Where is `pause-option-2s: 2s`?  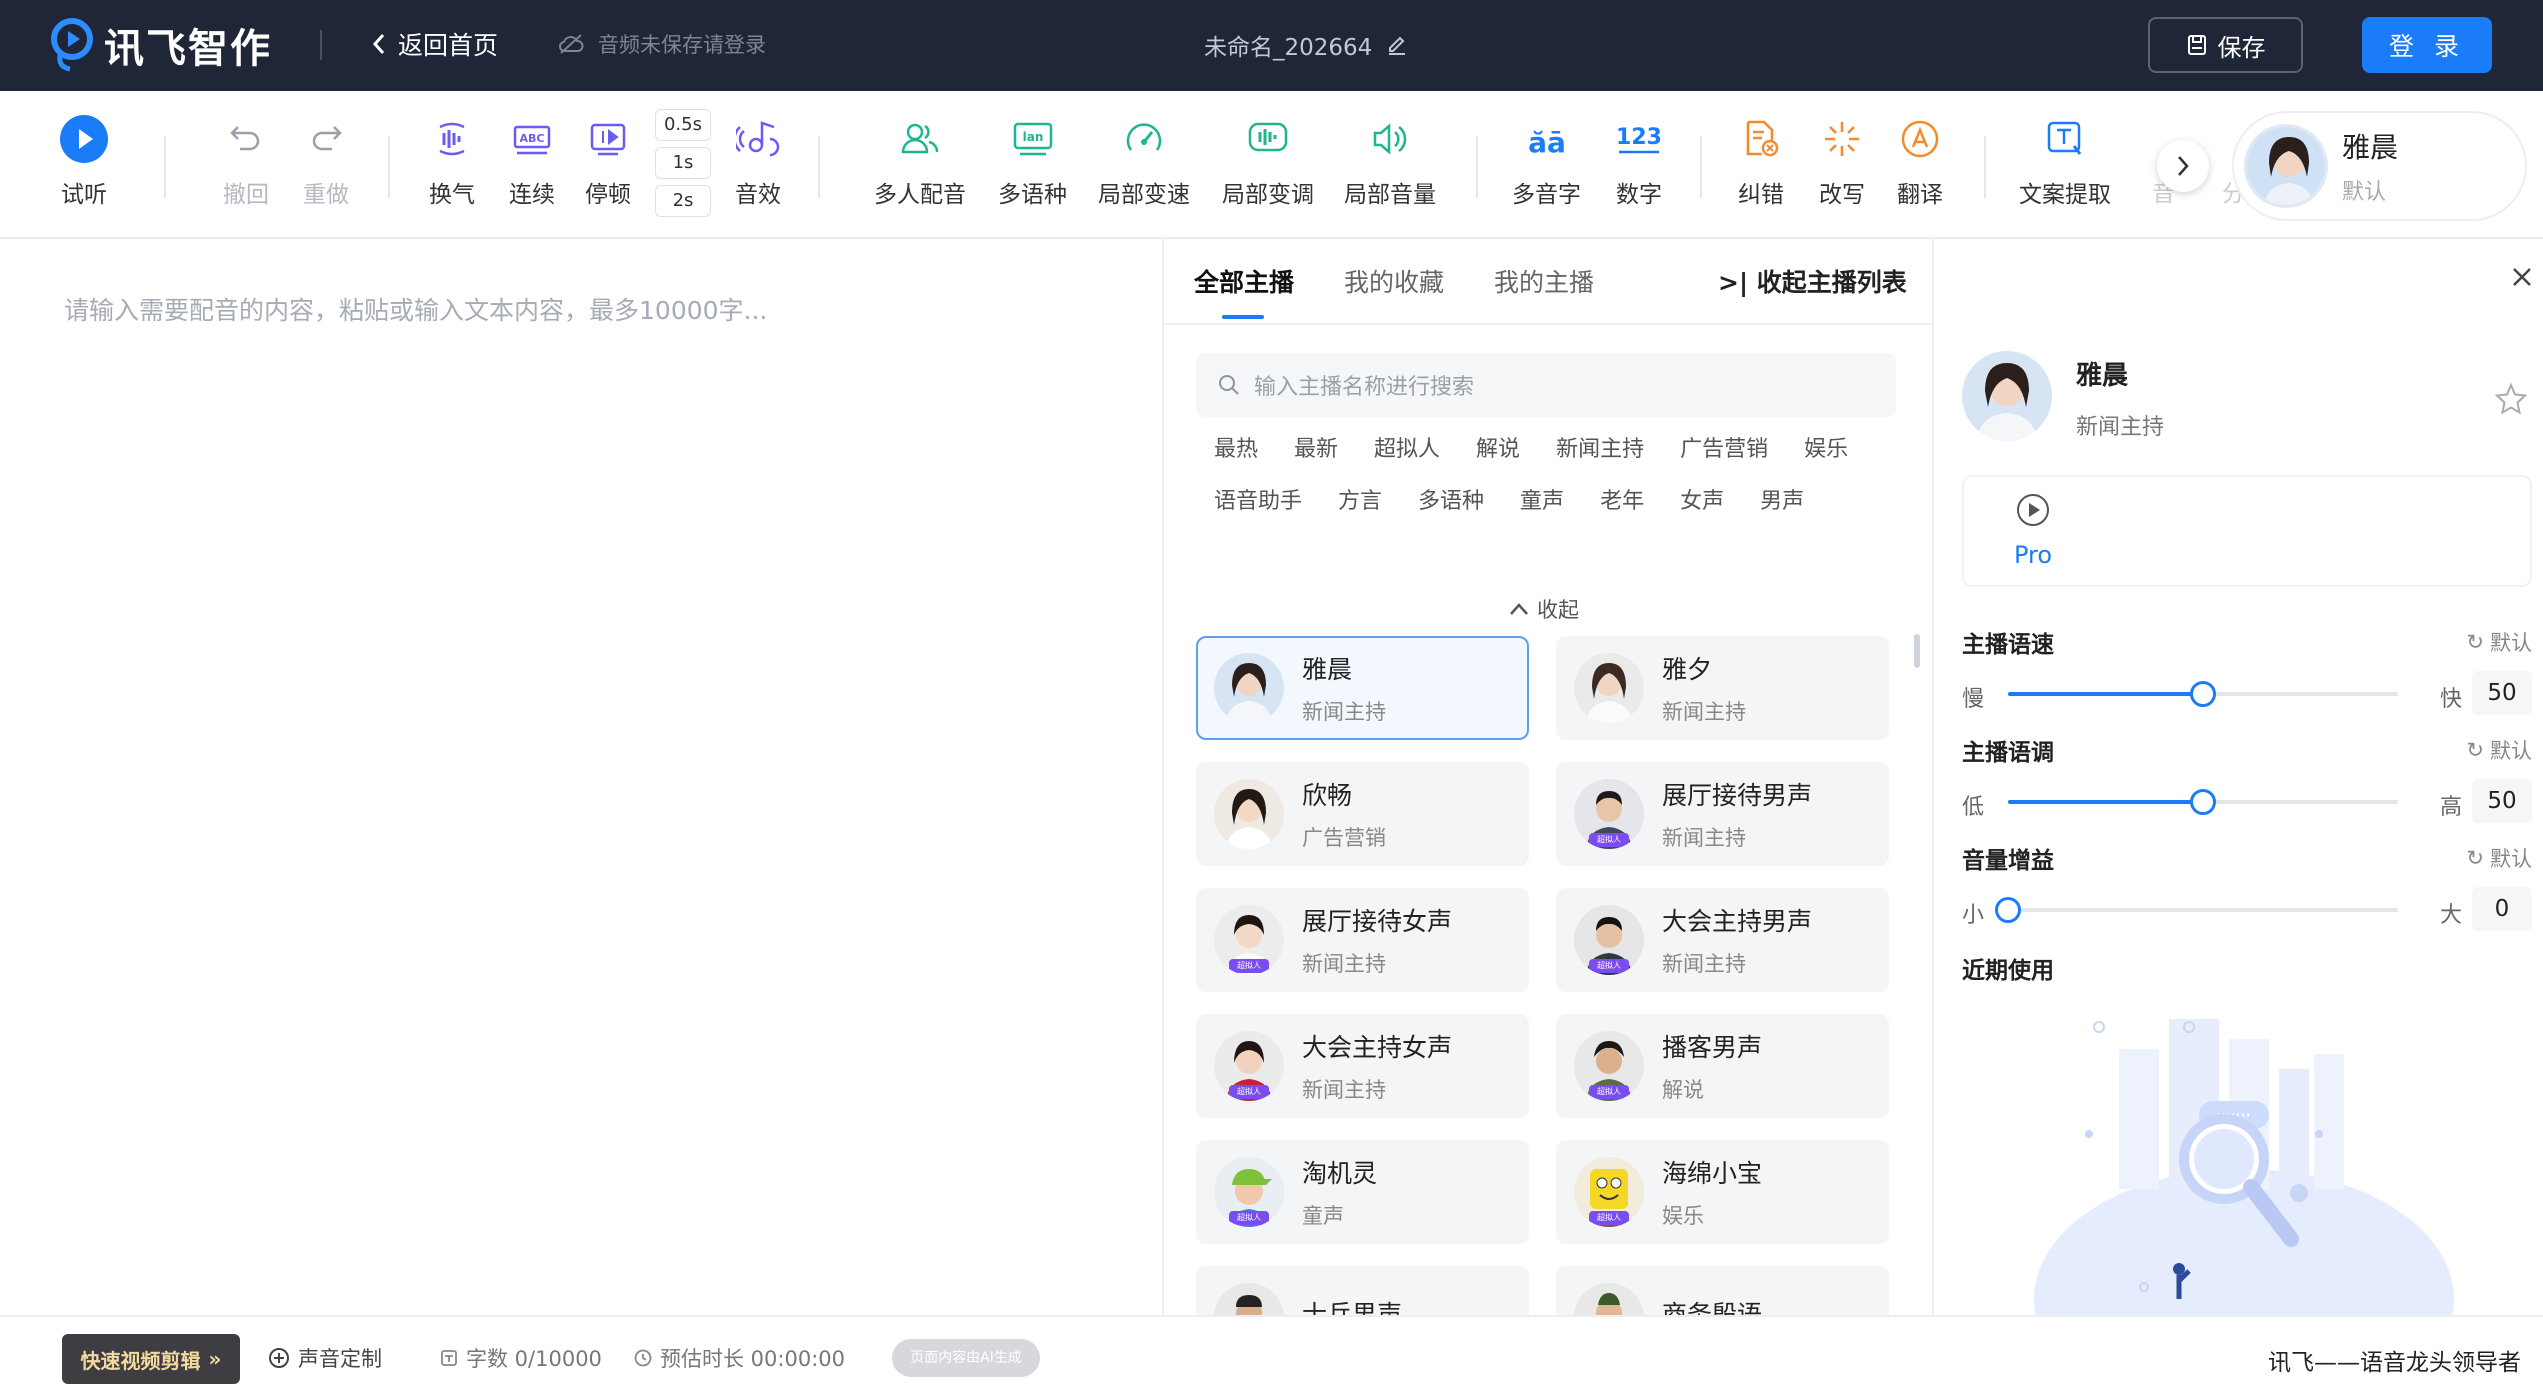
pause-option-2s: 2s is located at coordinates (683, 201).